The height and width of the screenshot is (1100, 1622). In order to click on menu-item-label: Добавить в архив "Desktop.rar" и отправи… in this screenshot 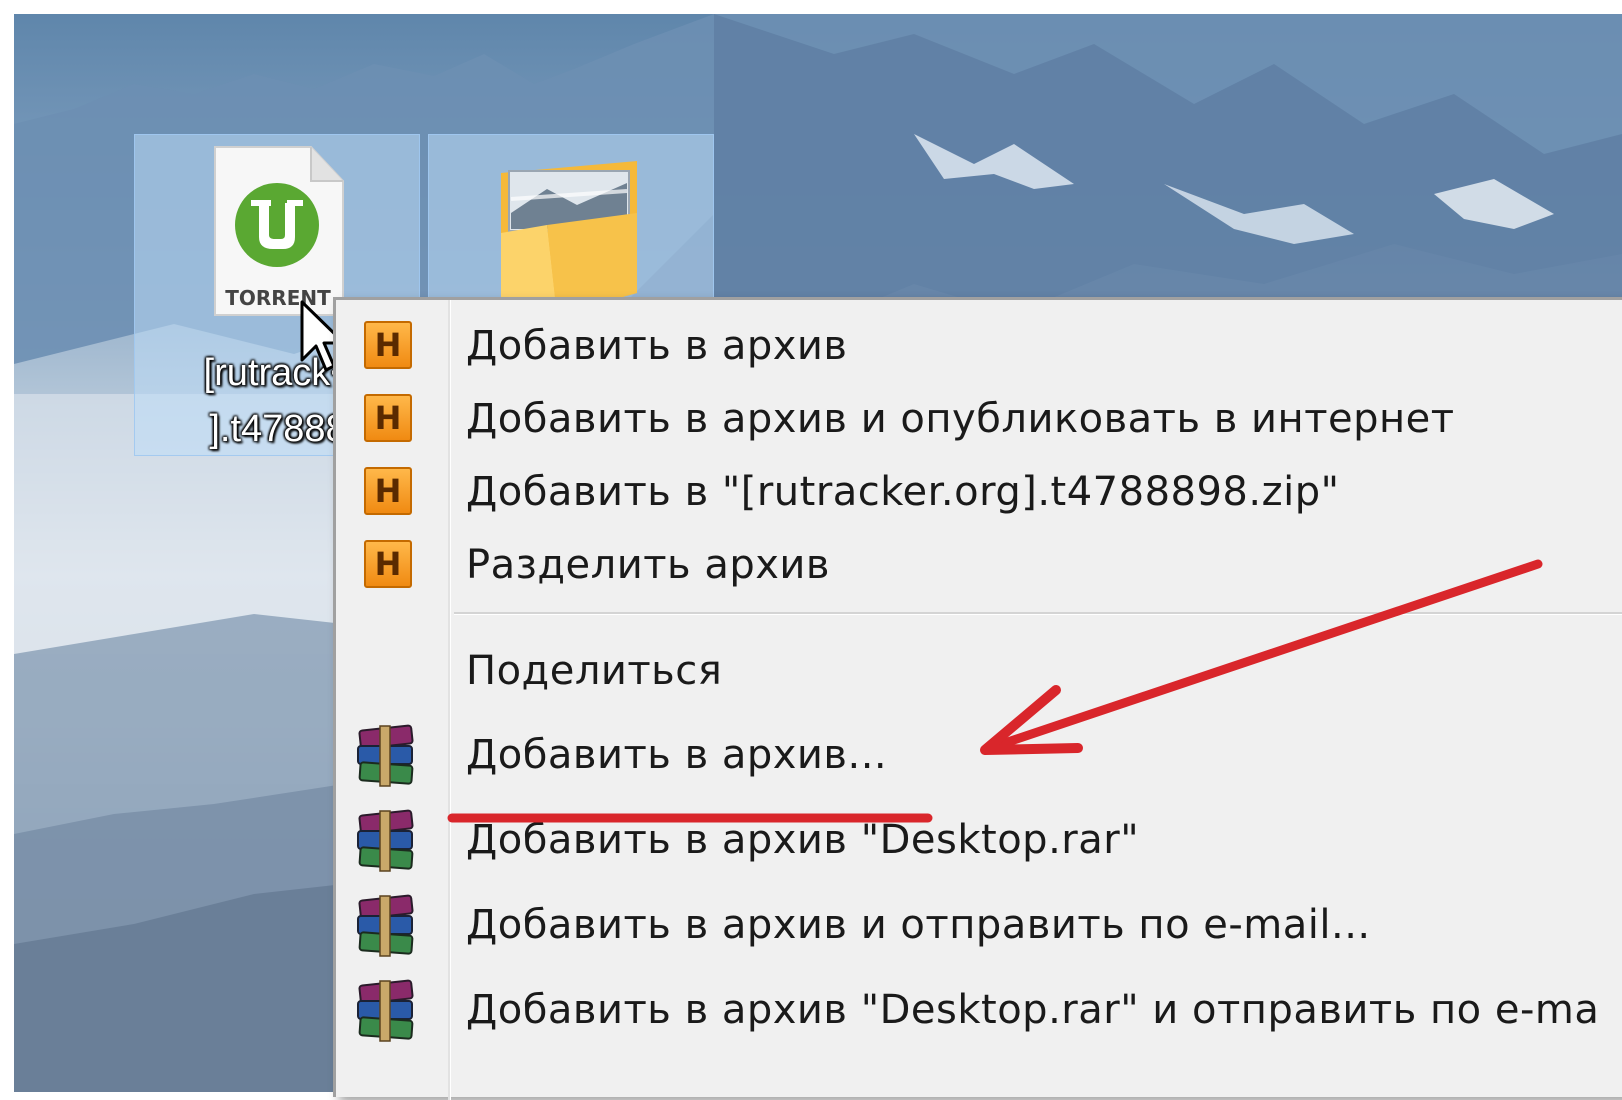, I will do `click(1033, 1010)`.